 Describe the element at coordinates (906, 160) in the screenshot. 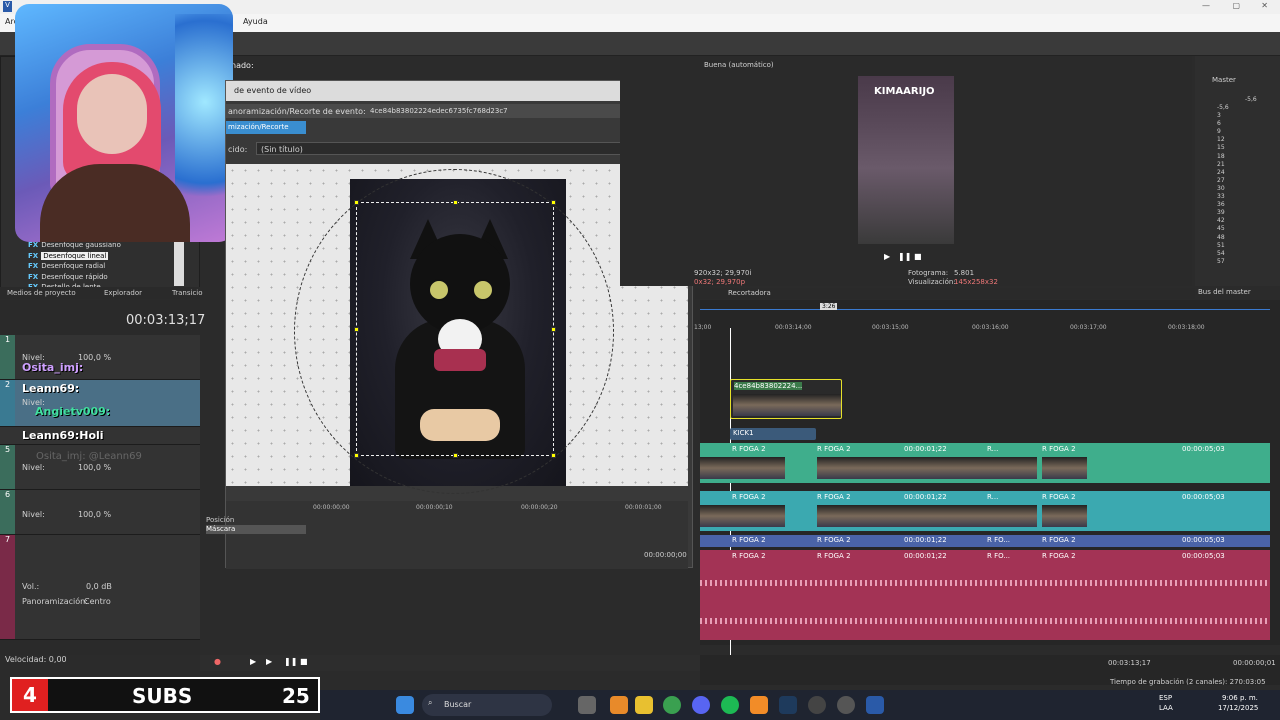

I see `preview-video: KIMAARIJO` at that location.